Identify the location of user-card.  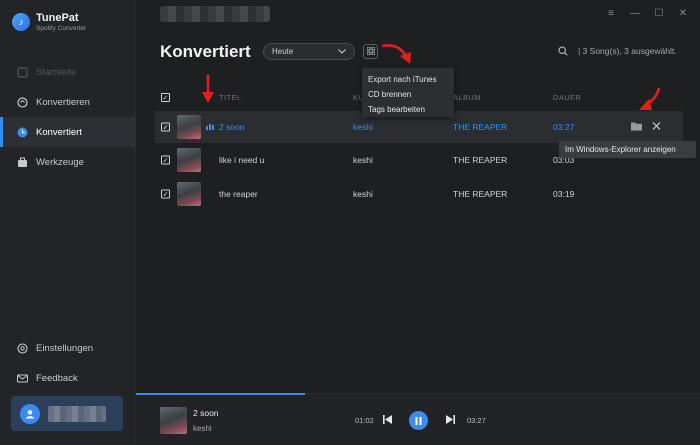
(67, 413).